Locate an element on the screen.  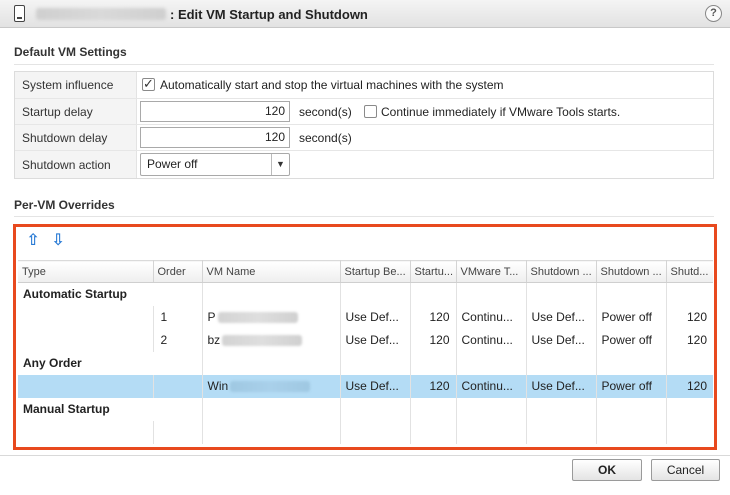
shutdown-delay-input: 120 is located at coordinates (215, 137).